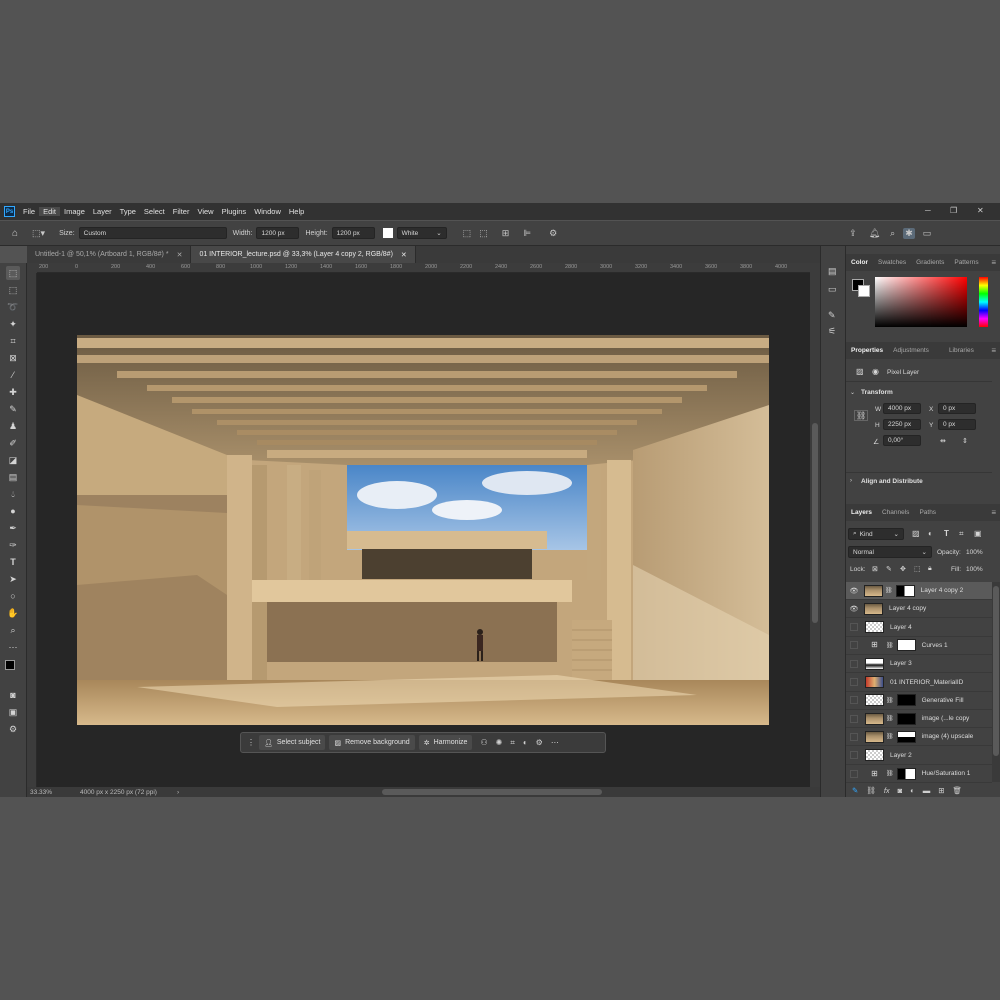 Image resolution: width=1000 pixels, height=1000 pixels. What do you see at coordinates (499, 742) in the screenshot?
I see `generative-icon: ✺` at bounding box center [499, 742].